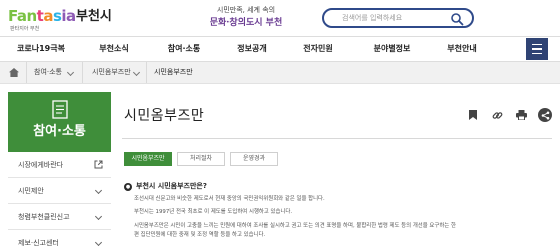  I want to click on nav-item-guide: 부천안내, so click(462, 49).